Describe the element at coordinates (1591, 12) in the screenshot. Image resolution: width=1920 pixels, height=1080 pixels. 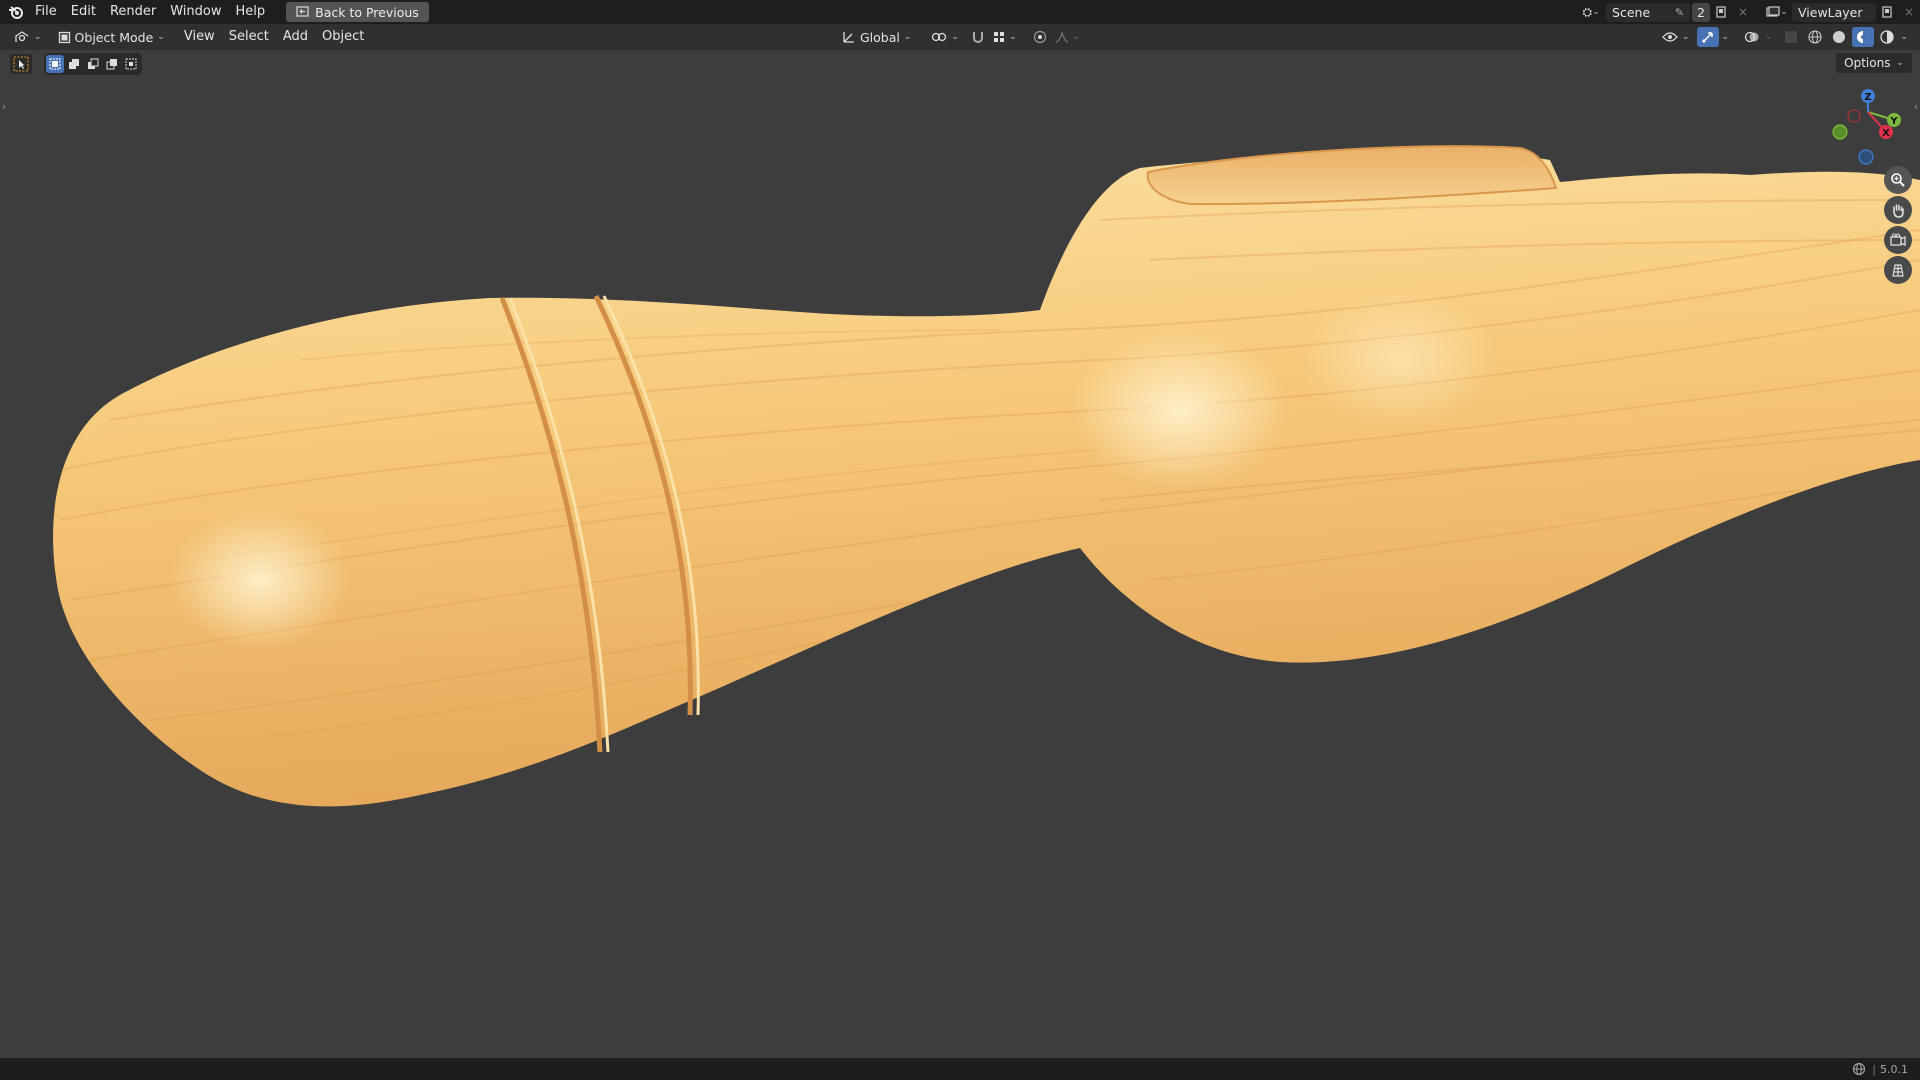
I see `scene-selector-button: ⛭ ⌄` at that location.